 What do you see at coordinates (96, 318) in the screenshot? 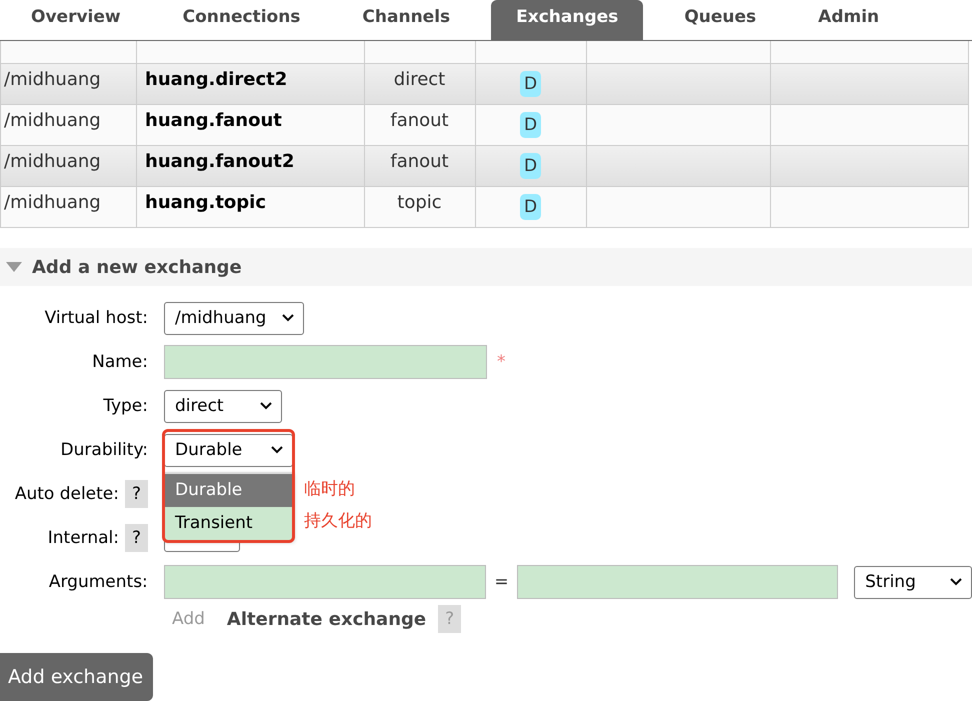
I see `field-label: Virtual host:` at bounding box center [96, 318].